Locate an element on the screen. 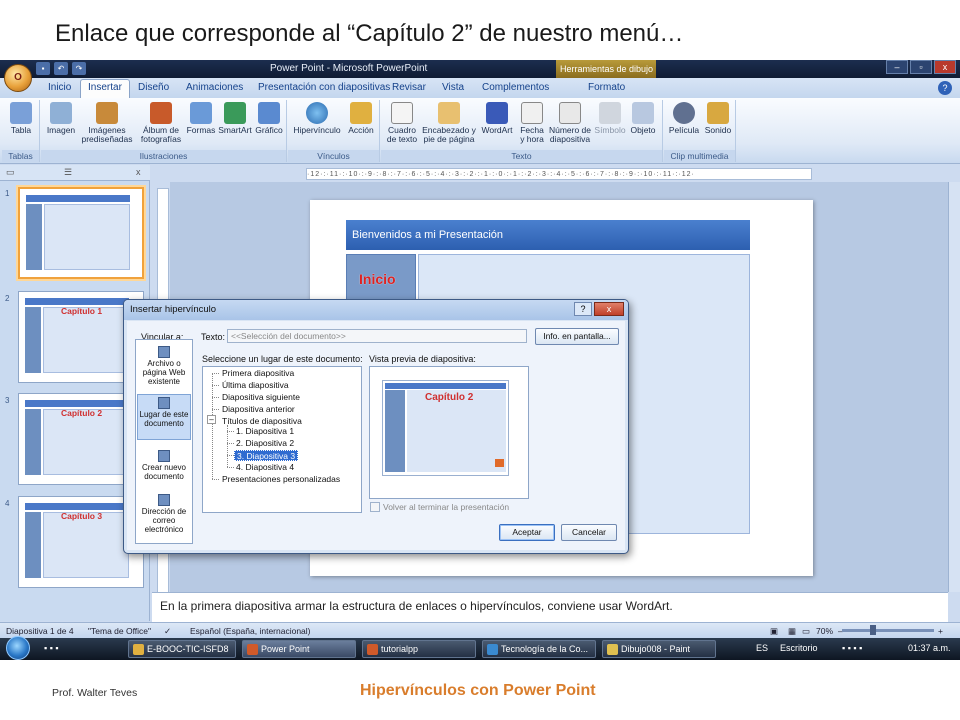 This screenshot has width=960, height=720. view-normal-icon: ▣ is located at coordinates (774, 631).